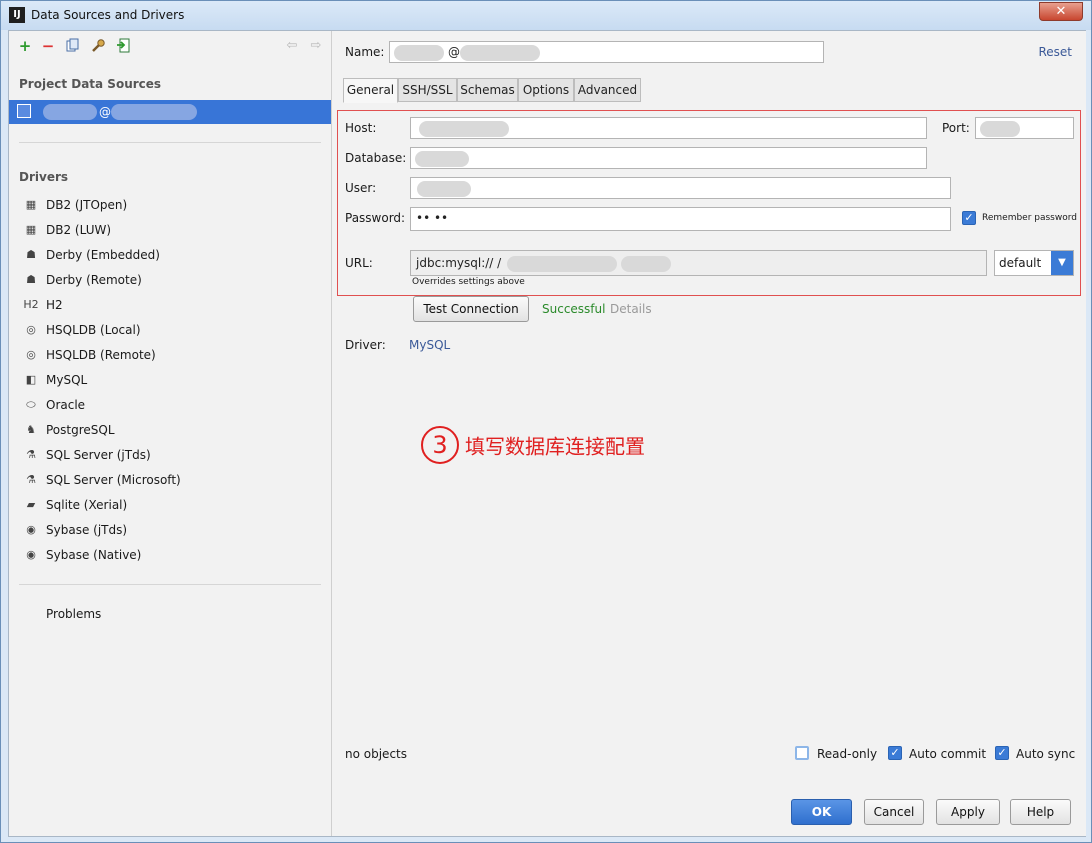 The image size is (1092, 843). Describe the element at coordinates (969, 218) in the screenshot. I see `remember-password-checkbox: ✓` at that location.